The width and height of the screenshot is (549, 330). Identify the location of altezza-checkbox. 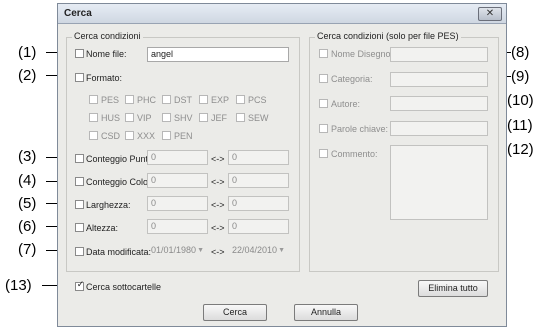
(79, 227).